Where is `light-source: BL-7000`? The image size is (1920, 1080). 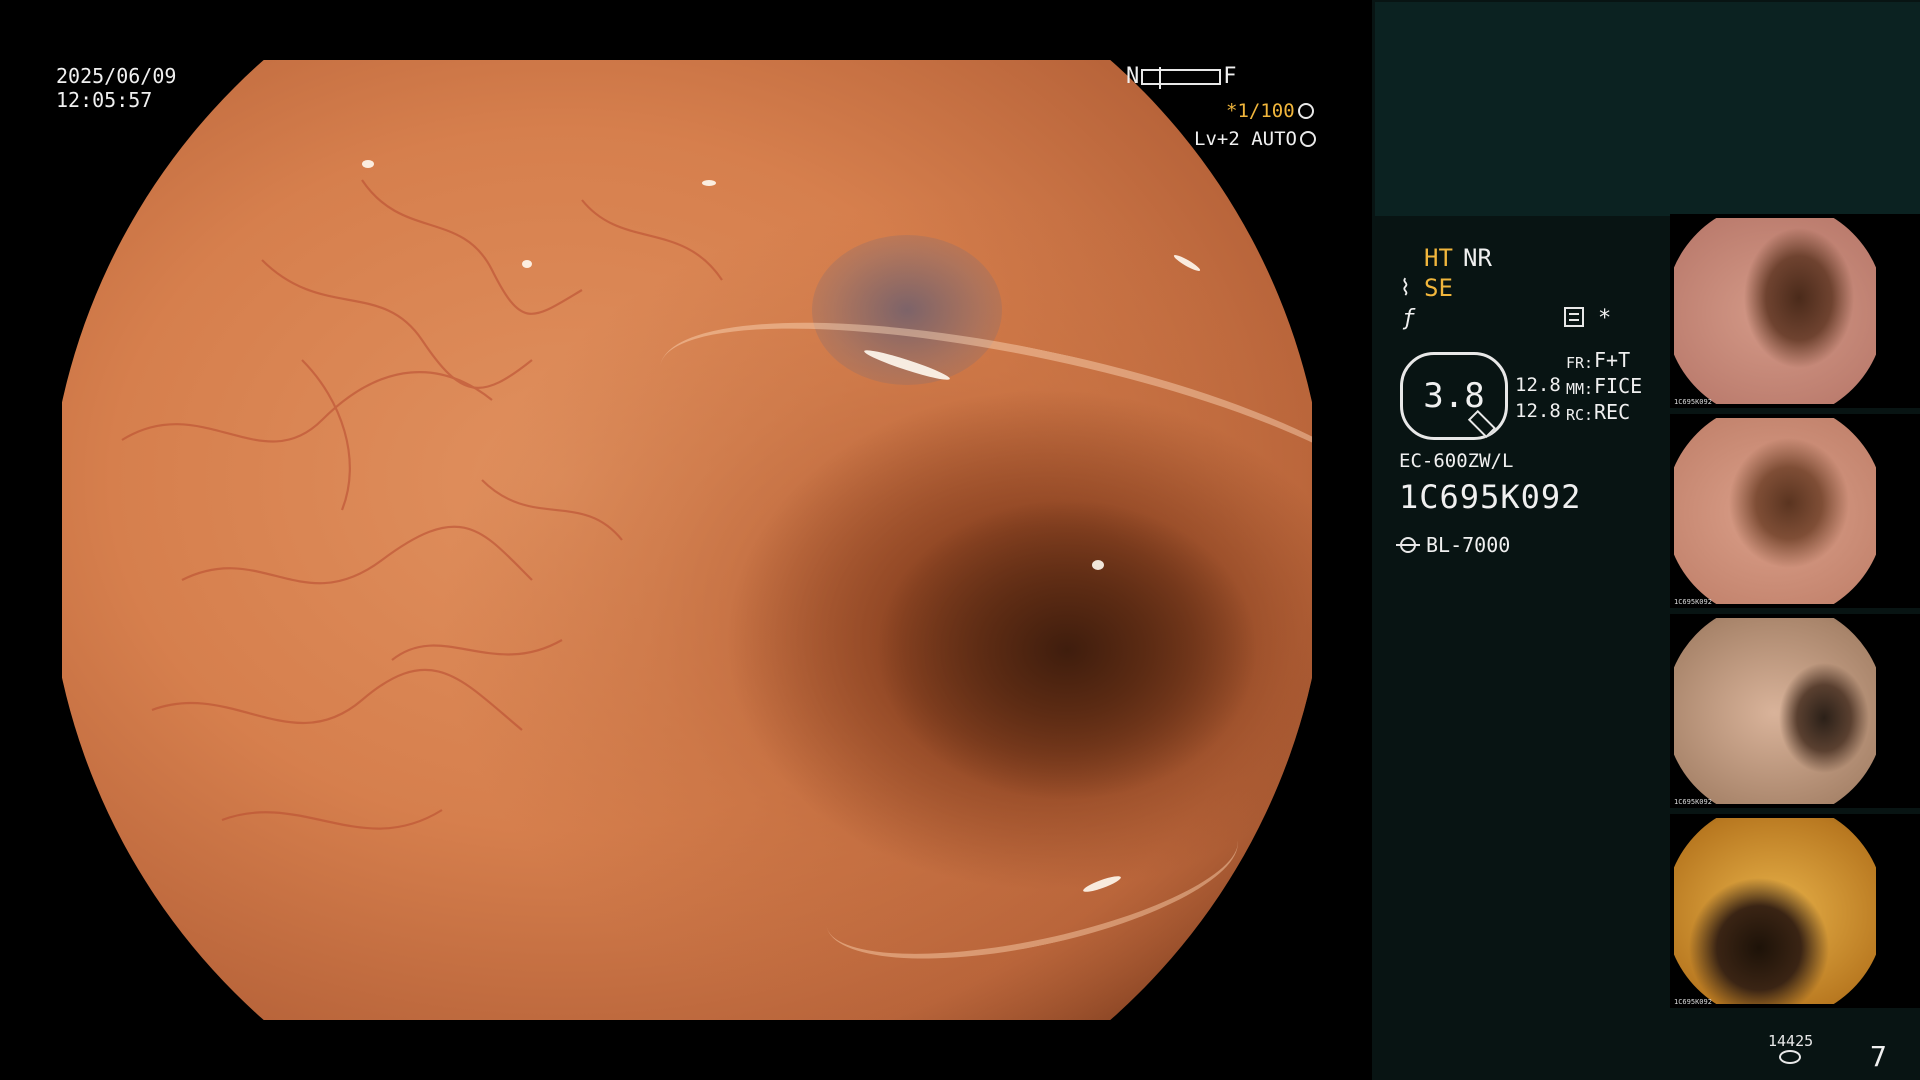
light-source: BL-7000 is located at coordinates (1453, 545).